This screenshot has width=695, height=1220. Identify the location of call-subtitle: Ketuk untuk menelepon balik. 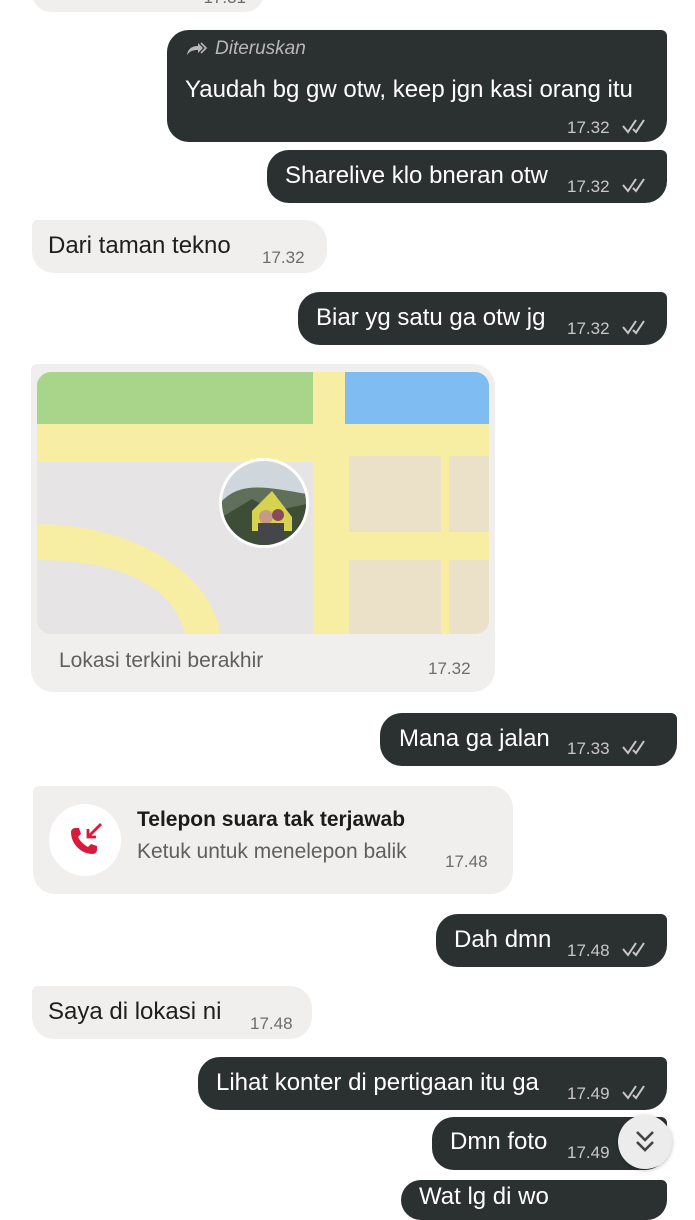
(272, 851).